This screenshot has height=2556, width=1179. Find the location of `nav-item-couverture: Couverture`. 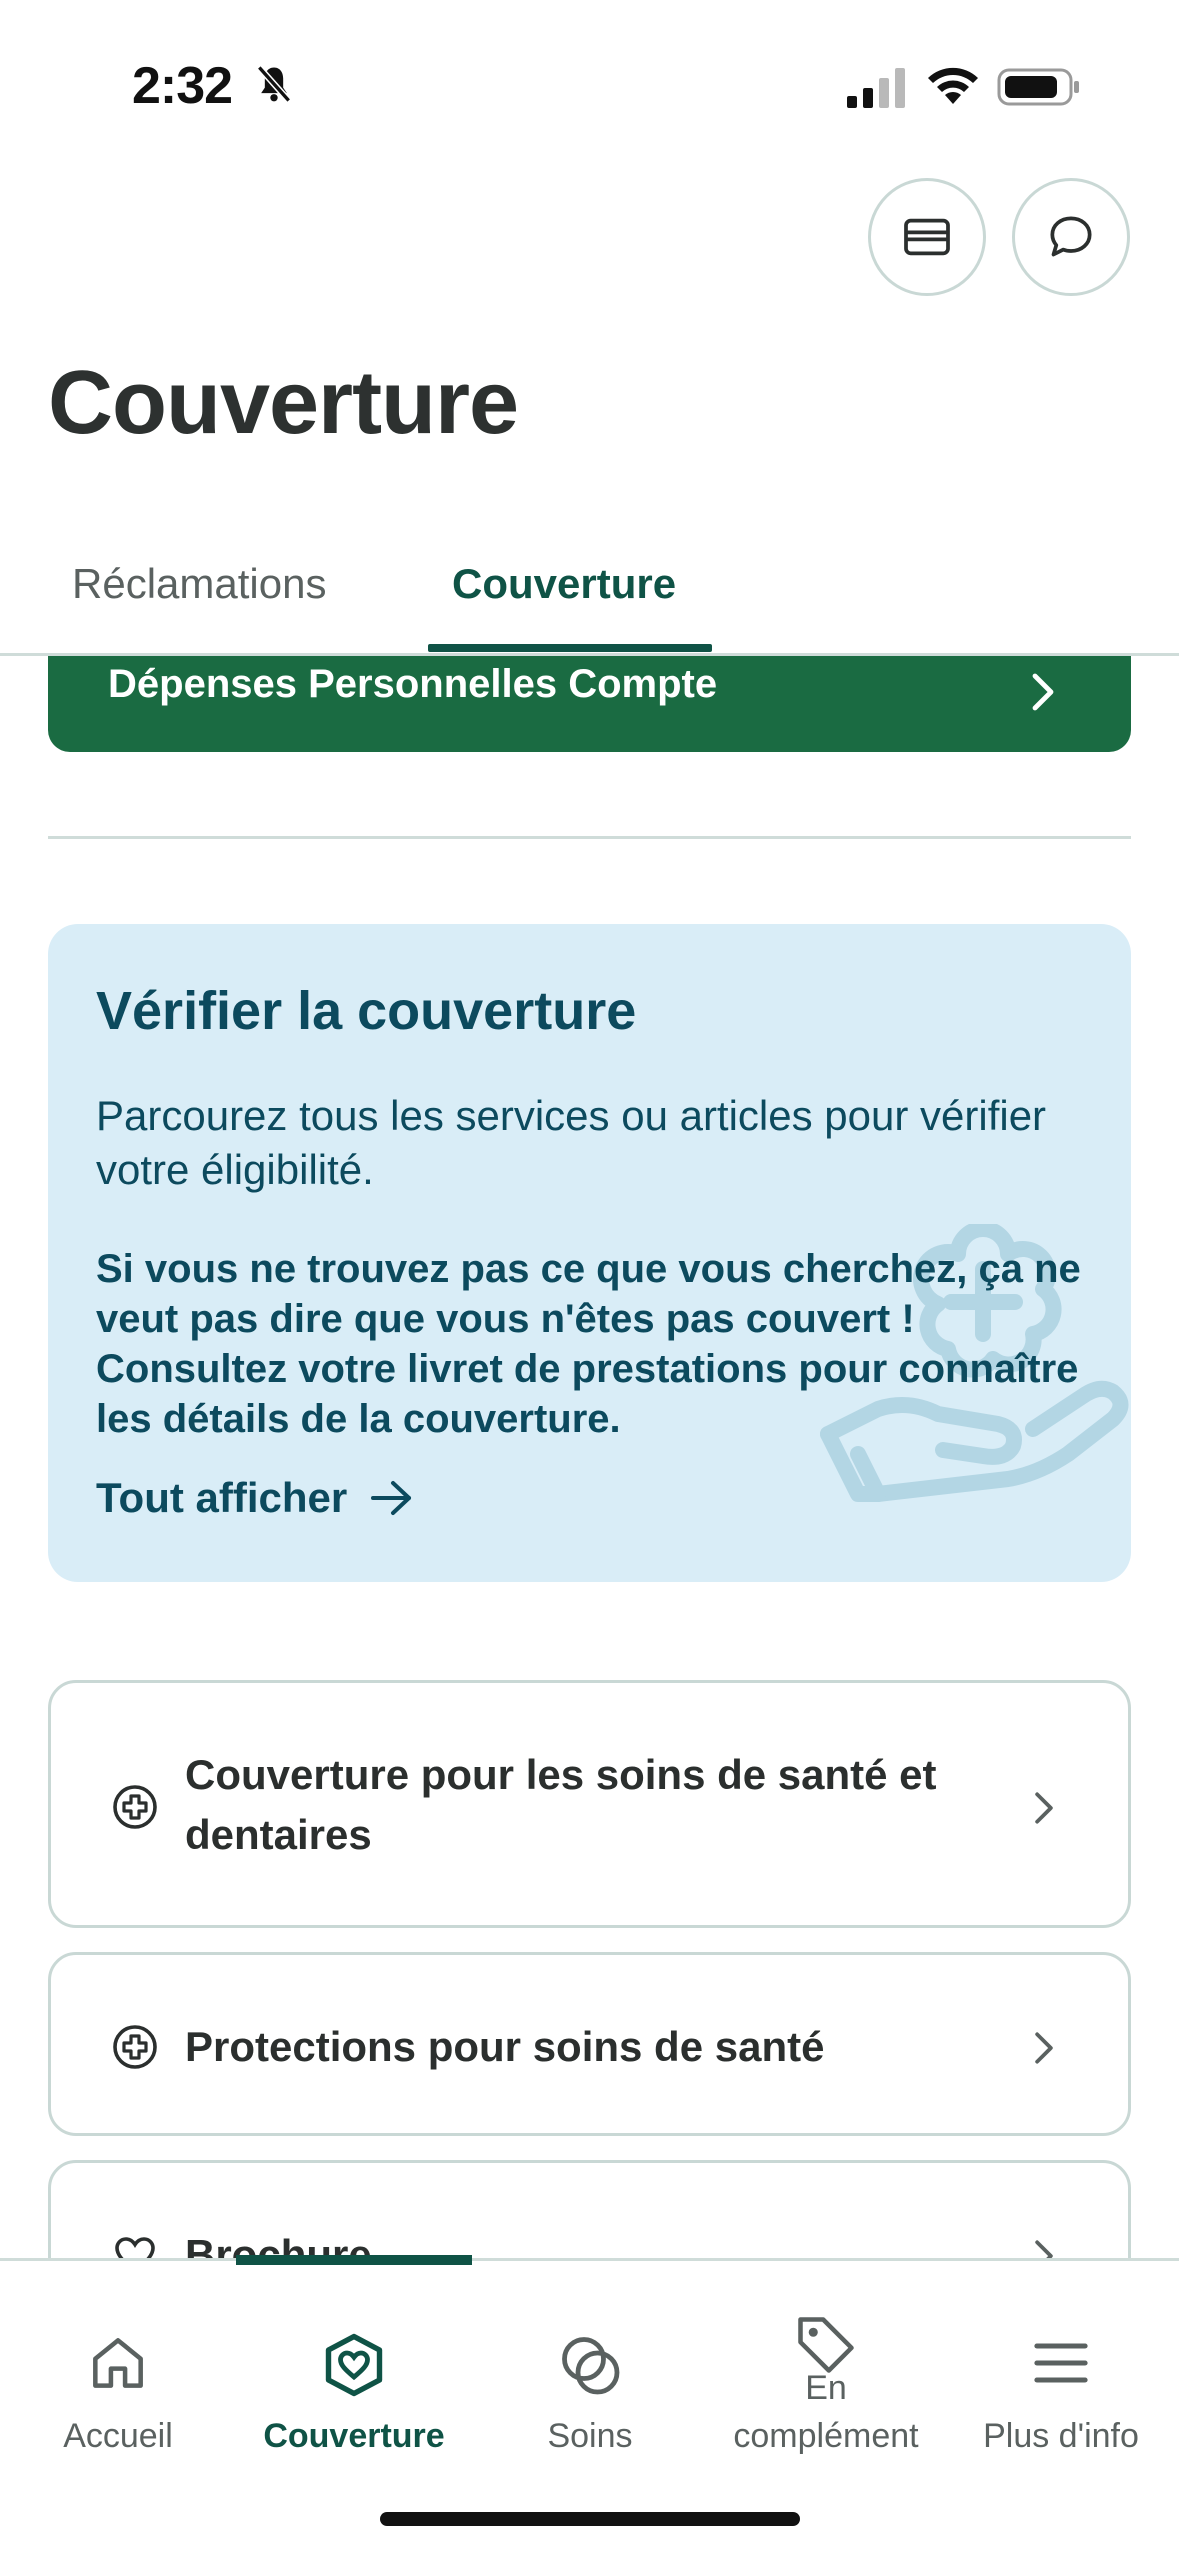

nav-item-couverture: Couverture is located at coordinates (354, 2361).